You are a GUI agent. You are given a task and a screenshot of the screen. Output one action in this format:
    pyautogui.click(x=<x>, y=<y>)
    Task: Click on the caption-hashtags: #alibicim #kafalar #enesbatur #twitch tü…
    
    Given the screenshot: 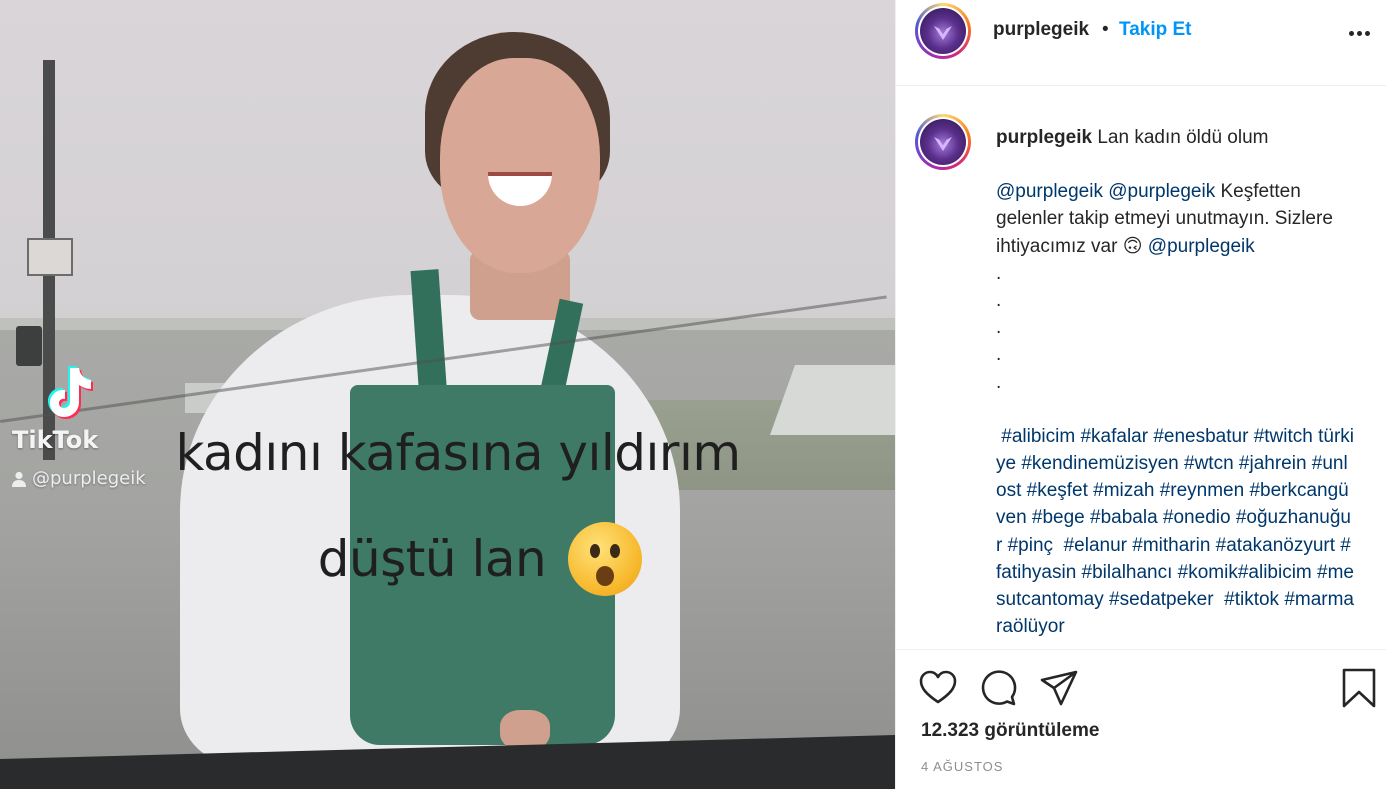 What is the action you would take?
    pyautogui.click(x=1176, y=532)
    